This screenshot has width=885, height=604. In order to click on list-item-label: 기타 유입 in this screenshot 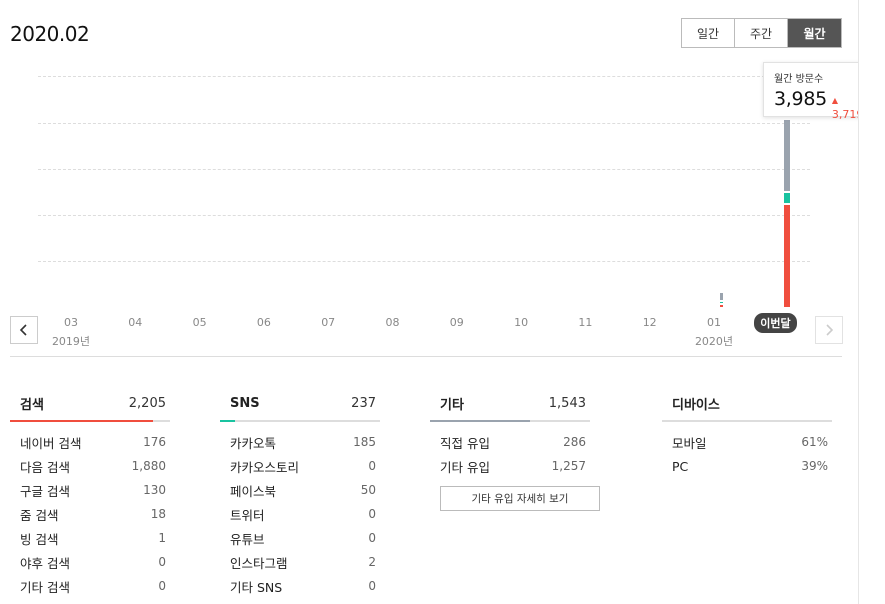, I will do `click(465, 467)`.